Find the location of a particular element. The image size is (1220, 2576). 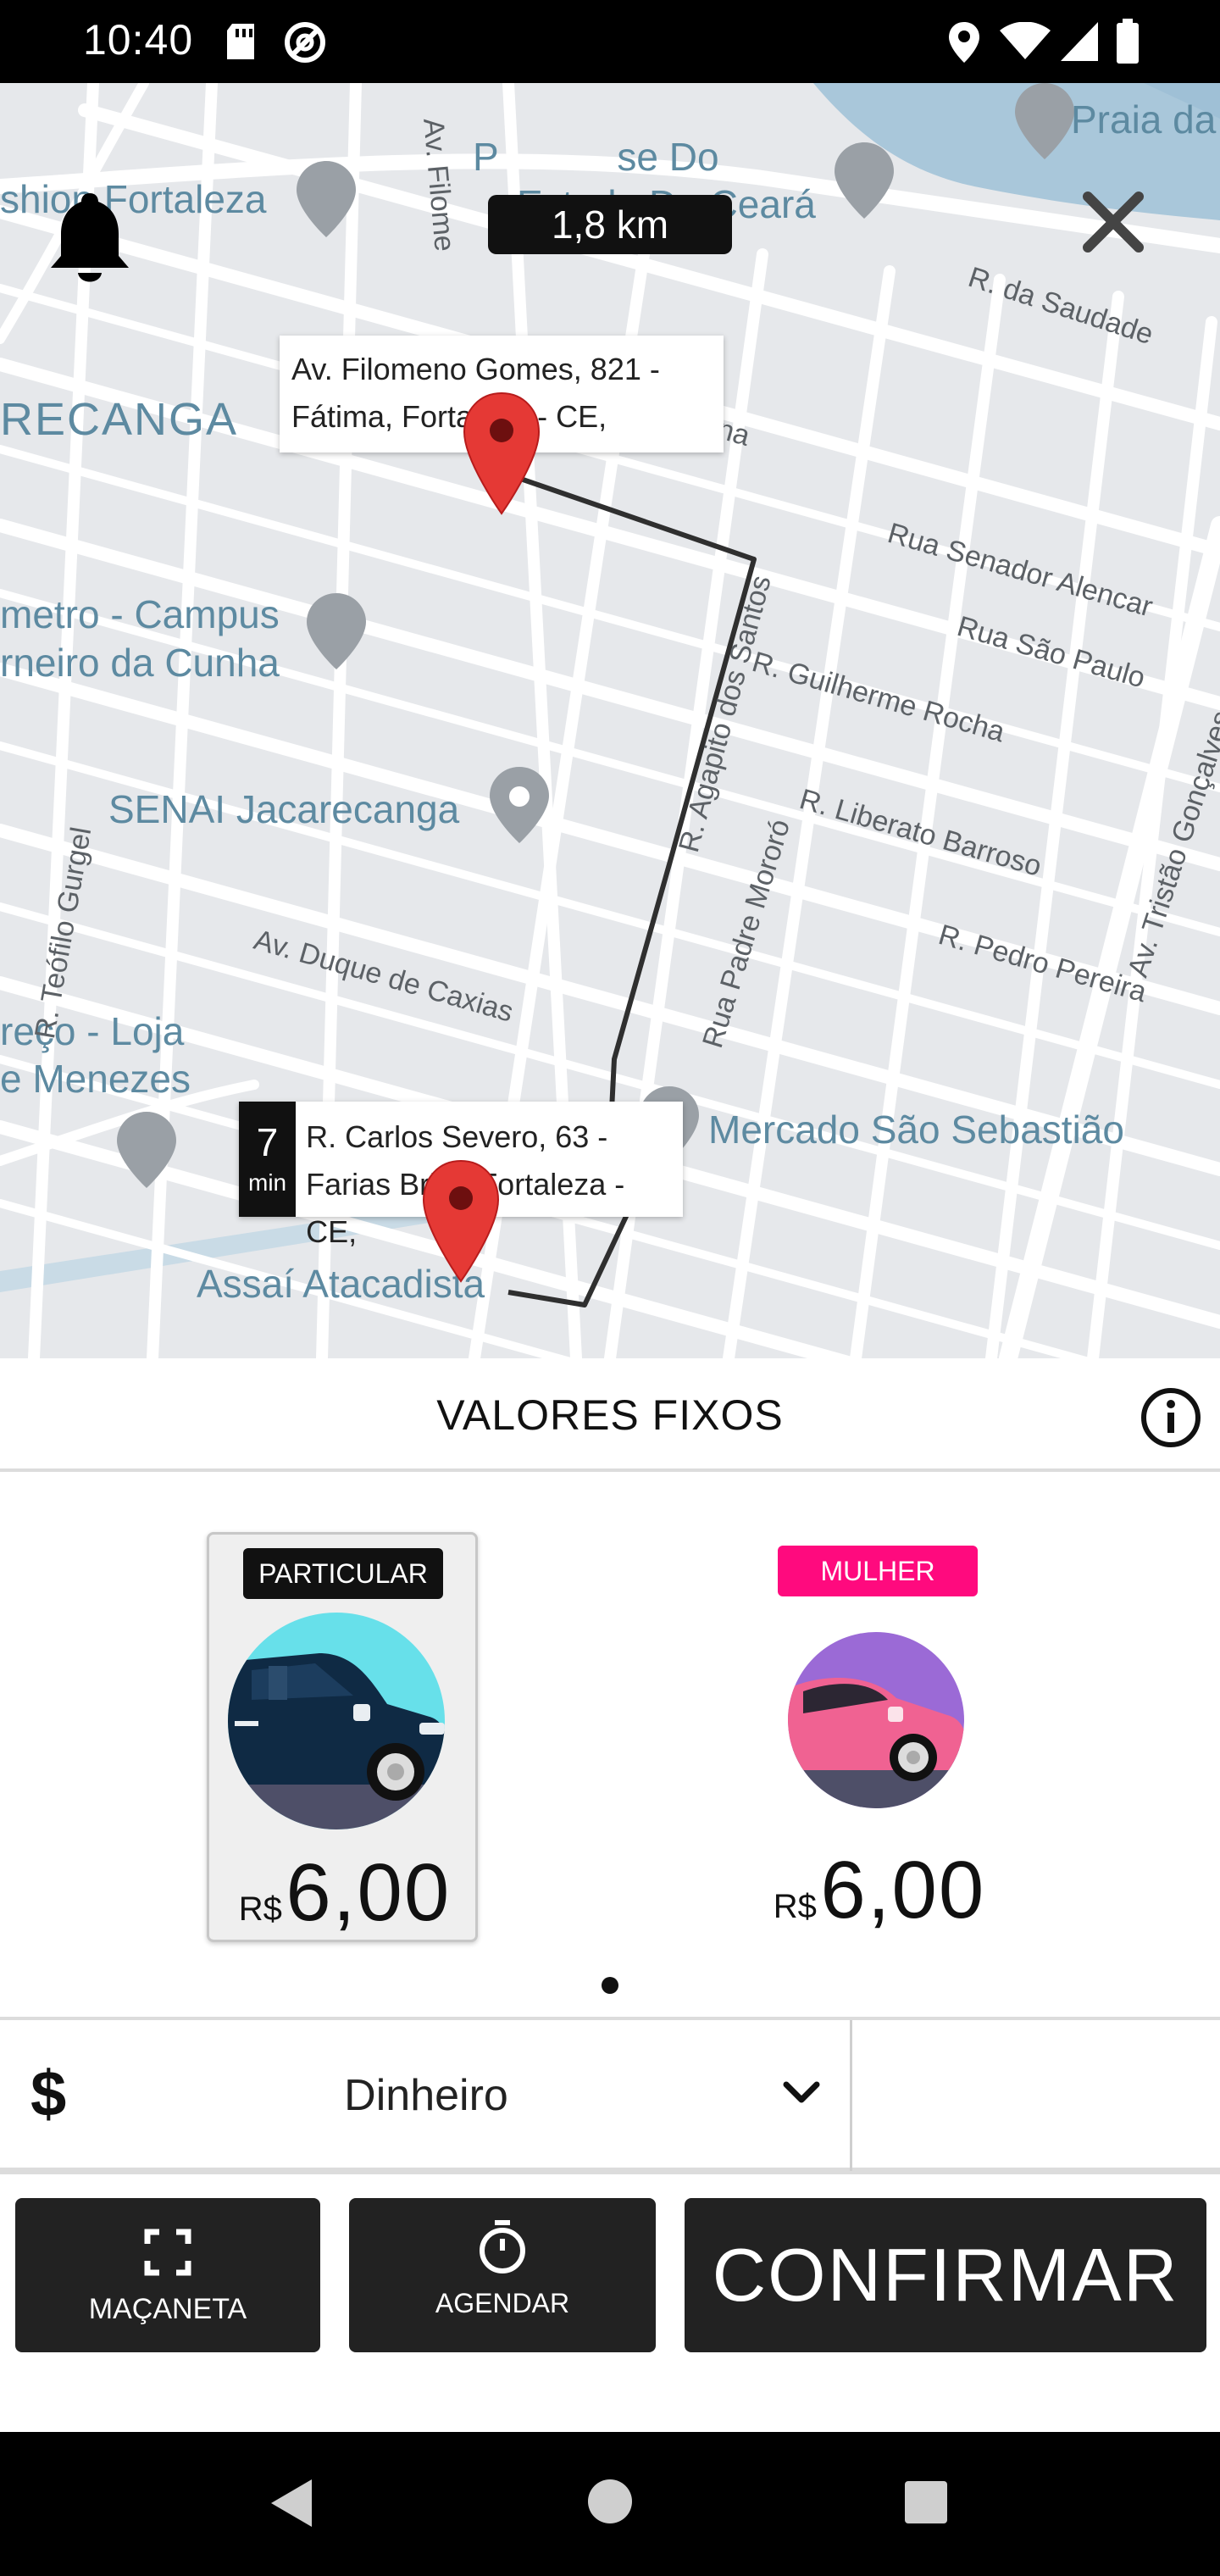

payment-row: $ Dinheiro is located at coordinates (610, 2095).